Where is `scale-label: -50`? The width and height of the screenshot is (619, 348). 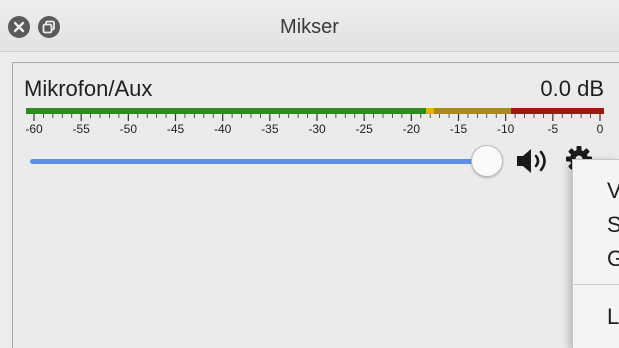 scale-label: -50 is located at coordinates (128, 129).